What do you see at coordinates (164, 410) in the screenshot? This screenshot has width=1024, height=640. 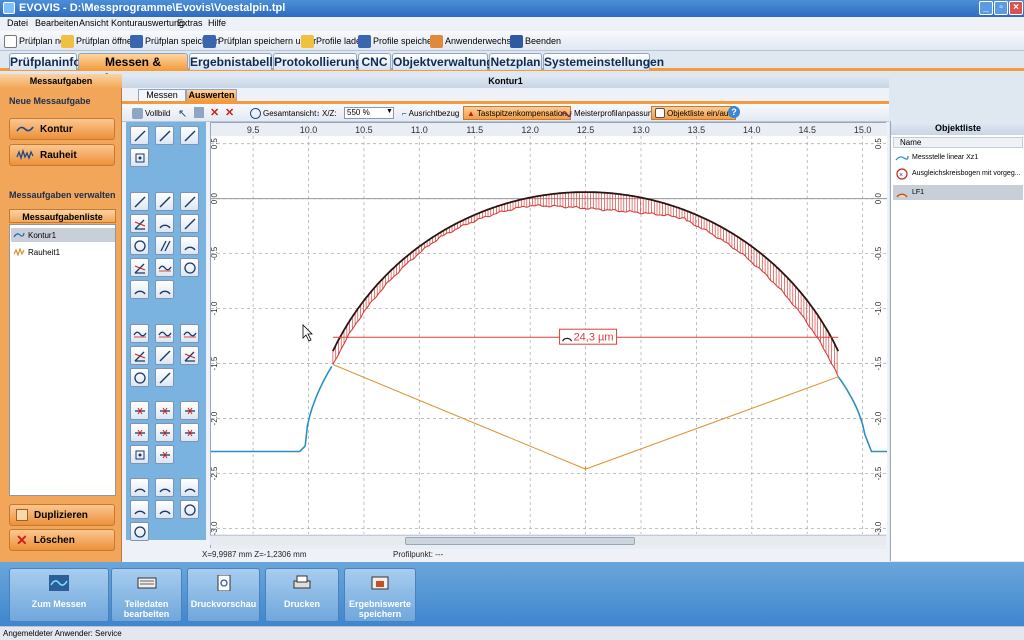 I see `cross-point-icon` at bounding box center [164, 410].